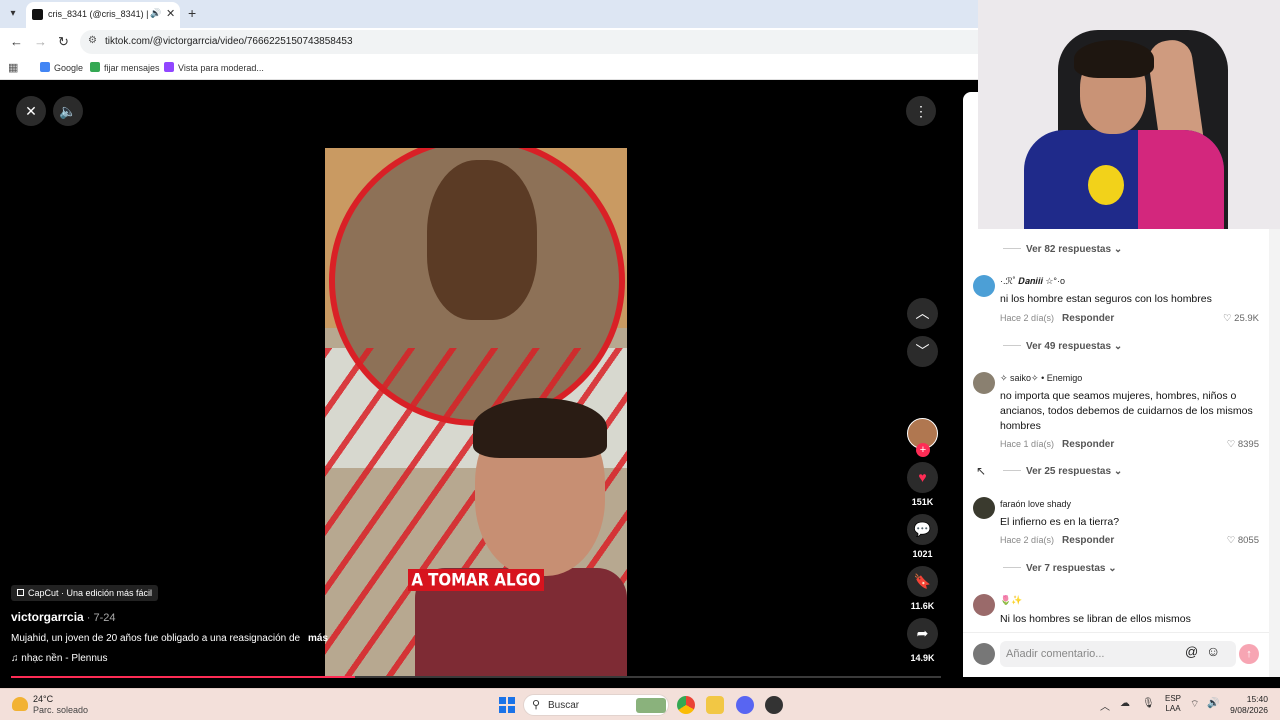  Describe the element at coordinates (922, 554) in the screenshot. I see `comments-count: 1021` at that location.